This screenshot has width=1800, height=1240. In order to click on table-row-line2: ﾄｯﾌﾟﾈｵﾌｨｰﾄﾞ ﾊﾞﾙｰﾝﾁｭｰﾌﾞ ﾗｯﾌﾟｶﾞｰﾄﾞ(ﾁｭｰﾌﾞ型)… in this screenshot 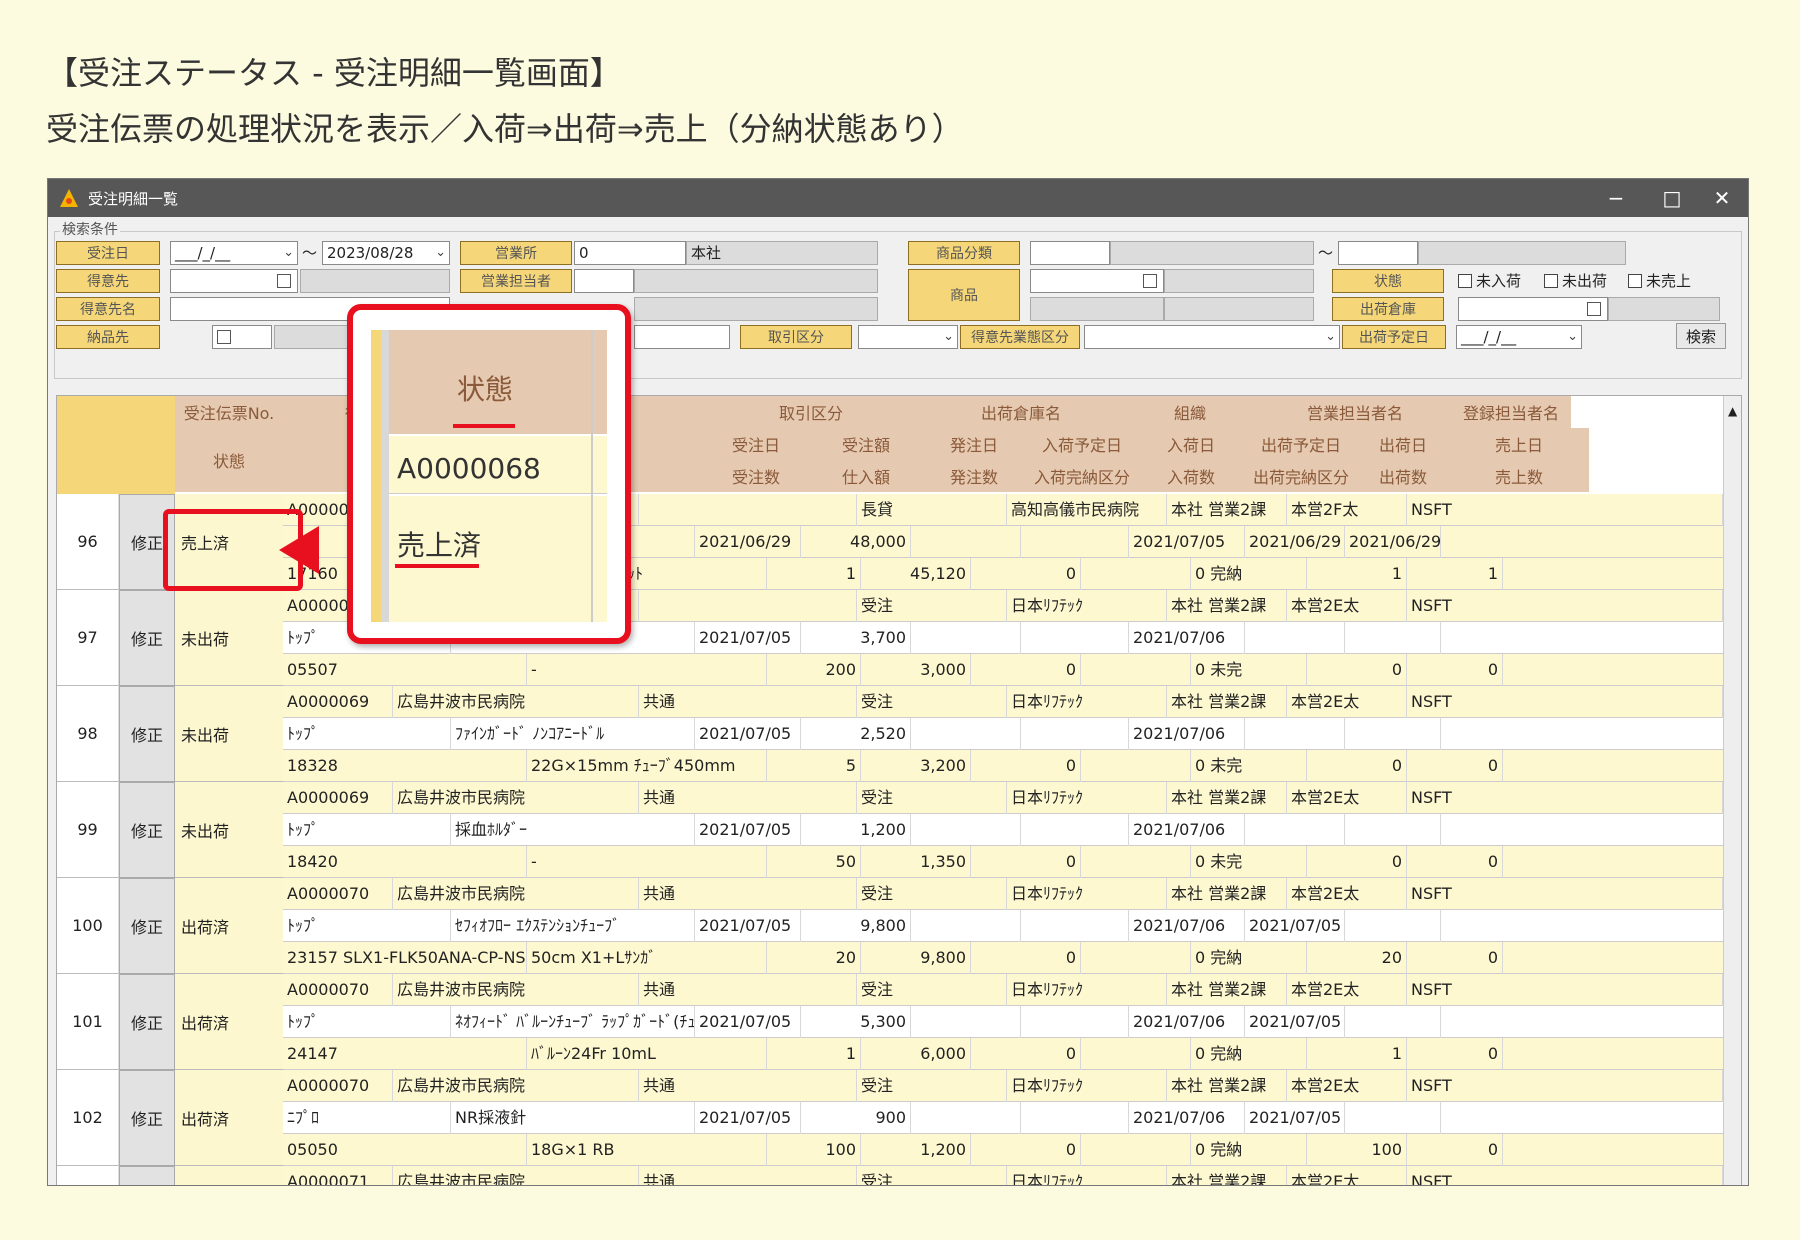, I will do `click(1003, 1022)`.